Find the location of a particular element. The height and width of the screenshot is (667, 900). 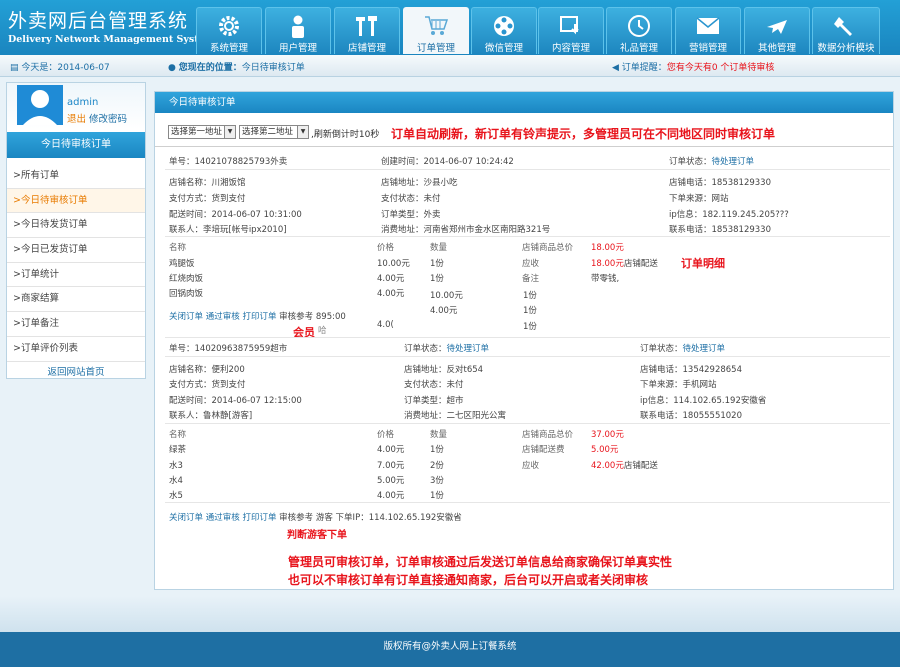

order2-item-qty: 3份 is located at coordinates (437, 481).